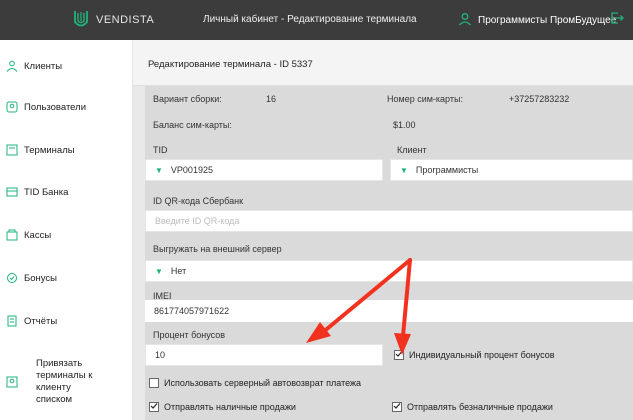  What do you see at coordinates (198, 201) in the screenshot?
I see `qr-label: ID QR-кода Сбербанк` at bounding box center [198, 201].